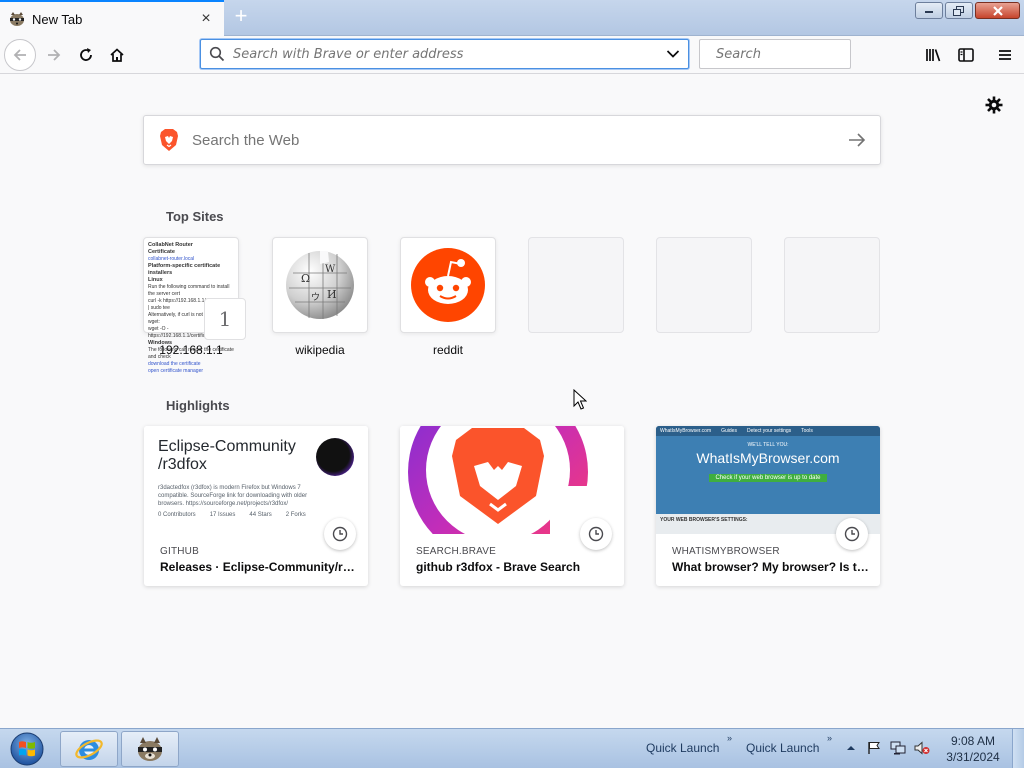 This screenshot has width=1024, height=768. I want to click on top-site-label: reddit, so click(448, 350).